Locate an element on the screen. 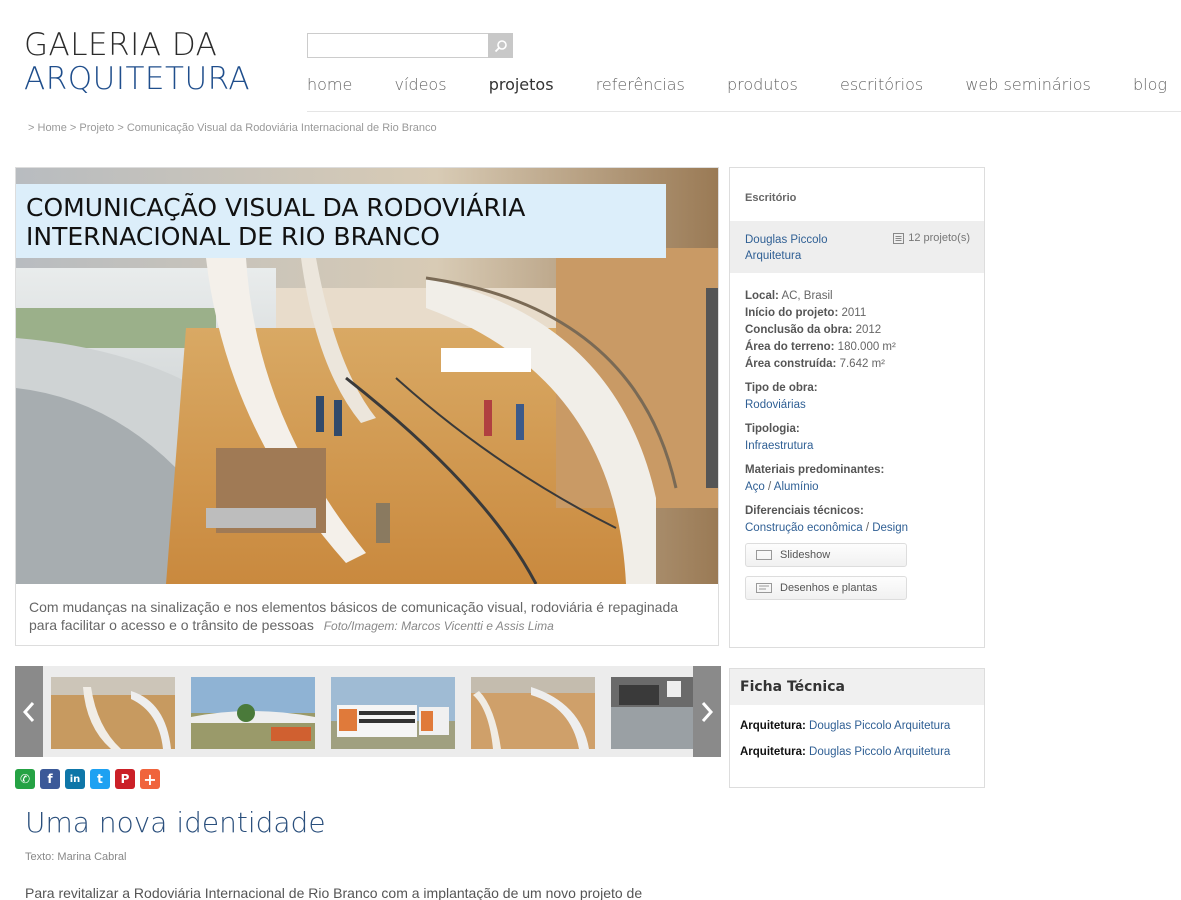 The width and height of the screenshot is (1181, 900). breadcrumb-home: Home is located at coordinates (52, 128).